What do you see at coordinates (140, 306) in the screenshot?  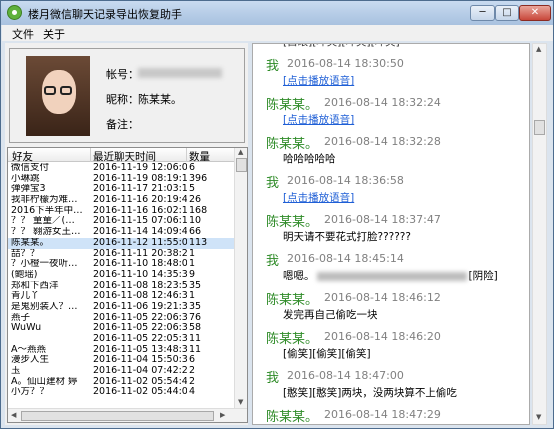 I see `last-chat-time-cell: 2016-11-06 19:21:32` at bounding box center [140, 306].